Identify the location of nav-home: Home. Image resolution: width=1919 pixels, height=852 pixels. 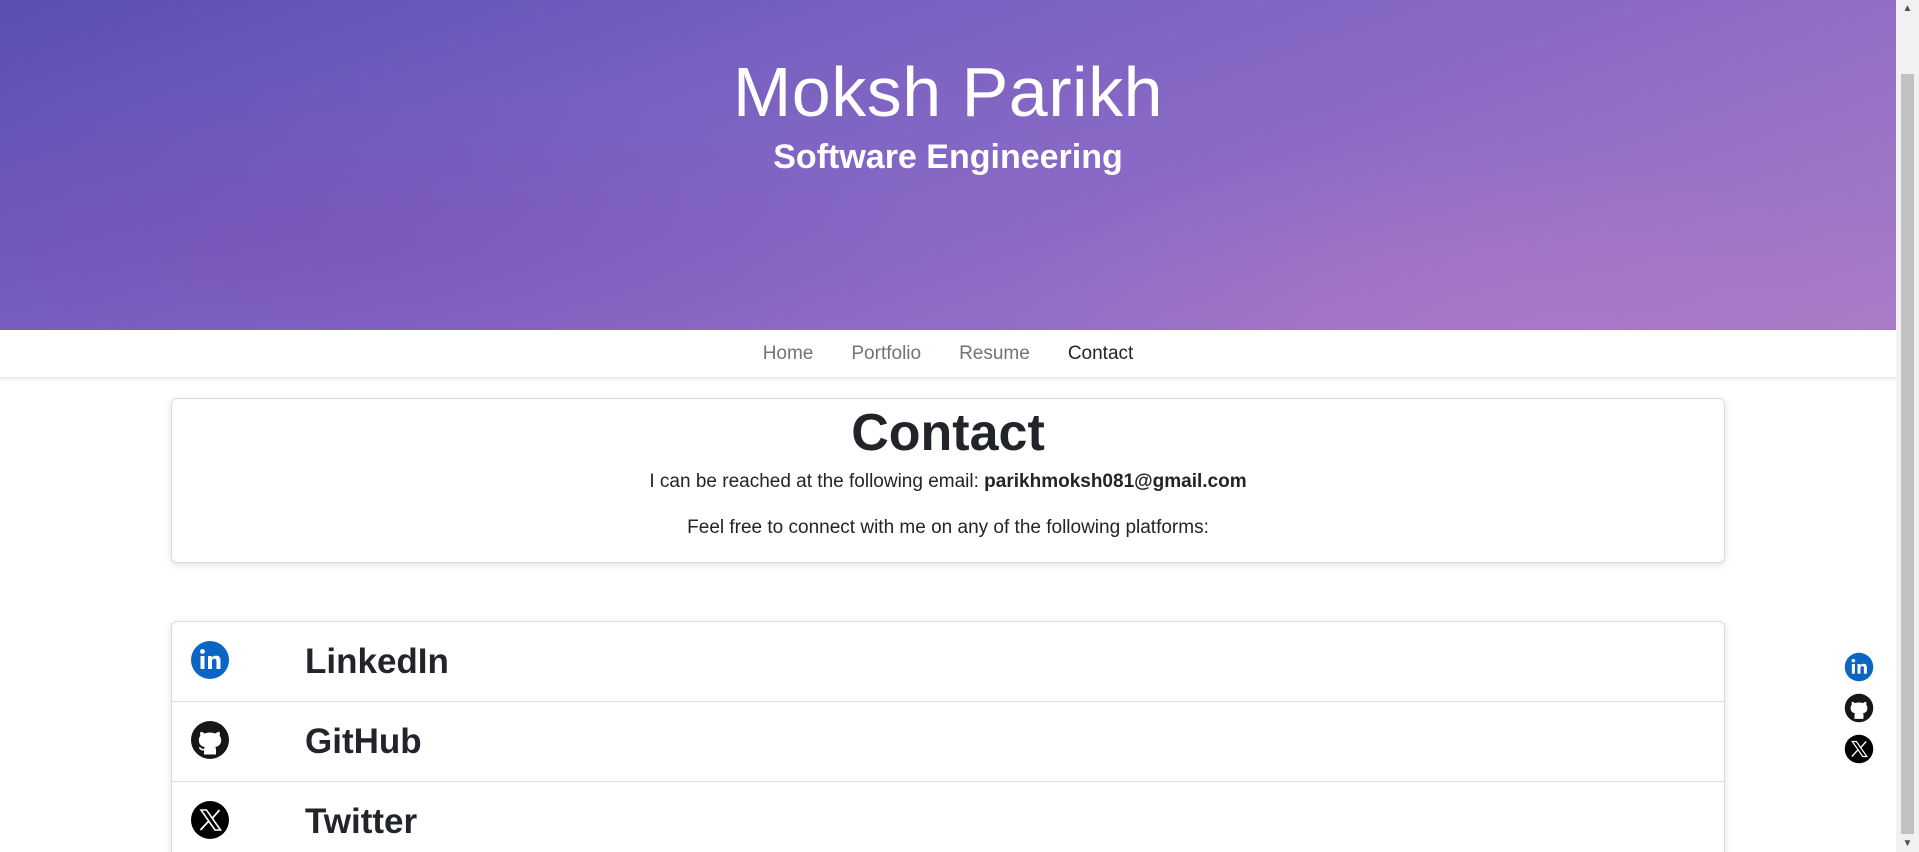
(788, 354).